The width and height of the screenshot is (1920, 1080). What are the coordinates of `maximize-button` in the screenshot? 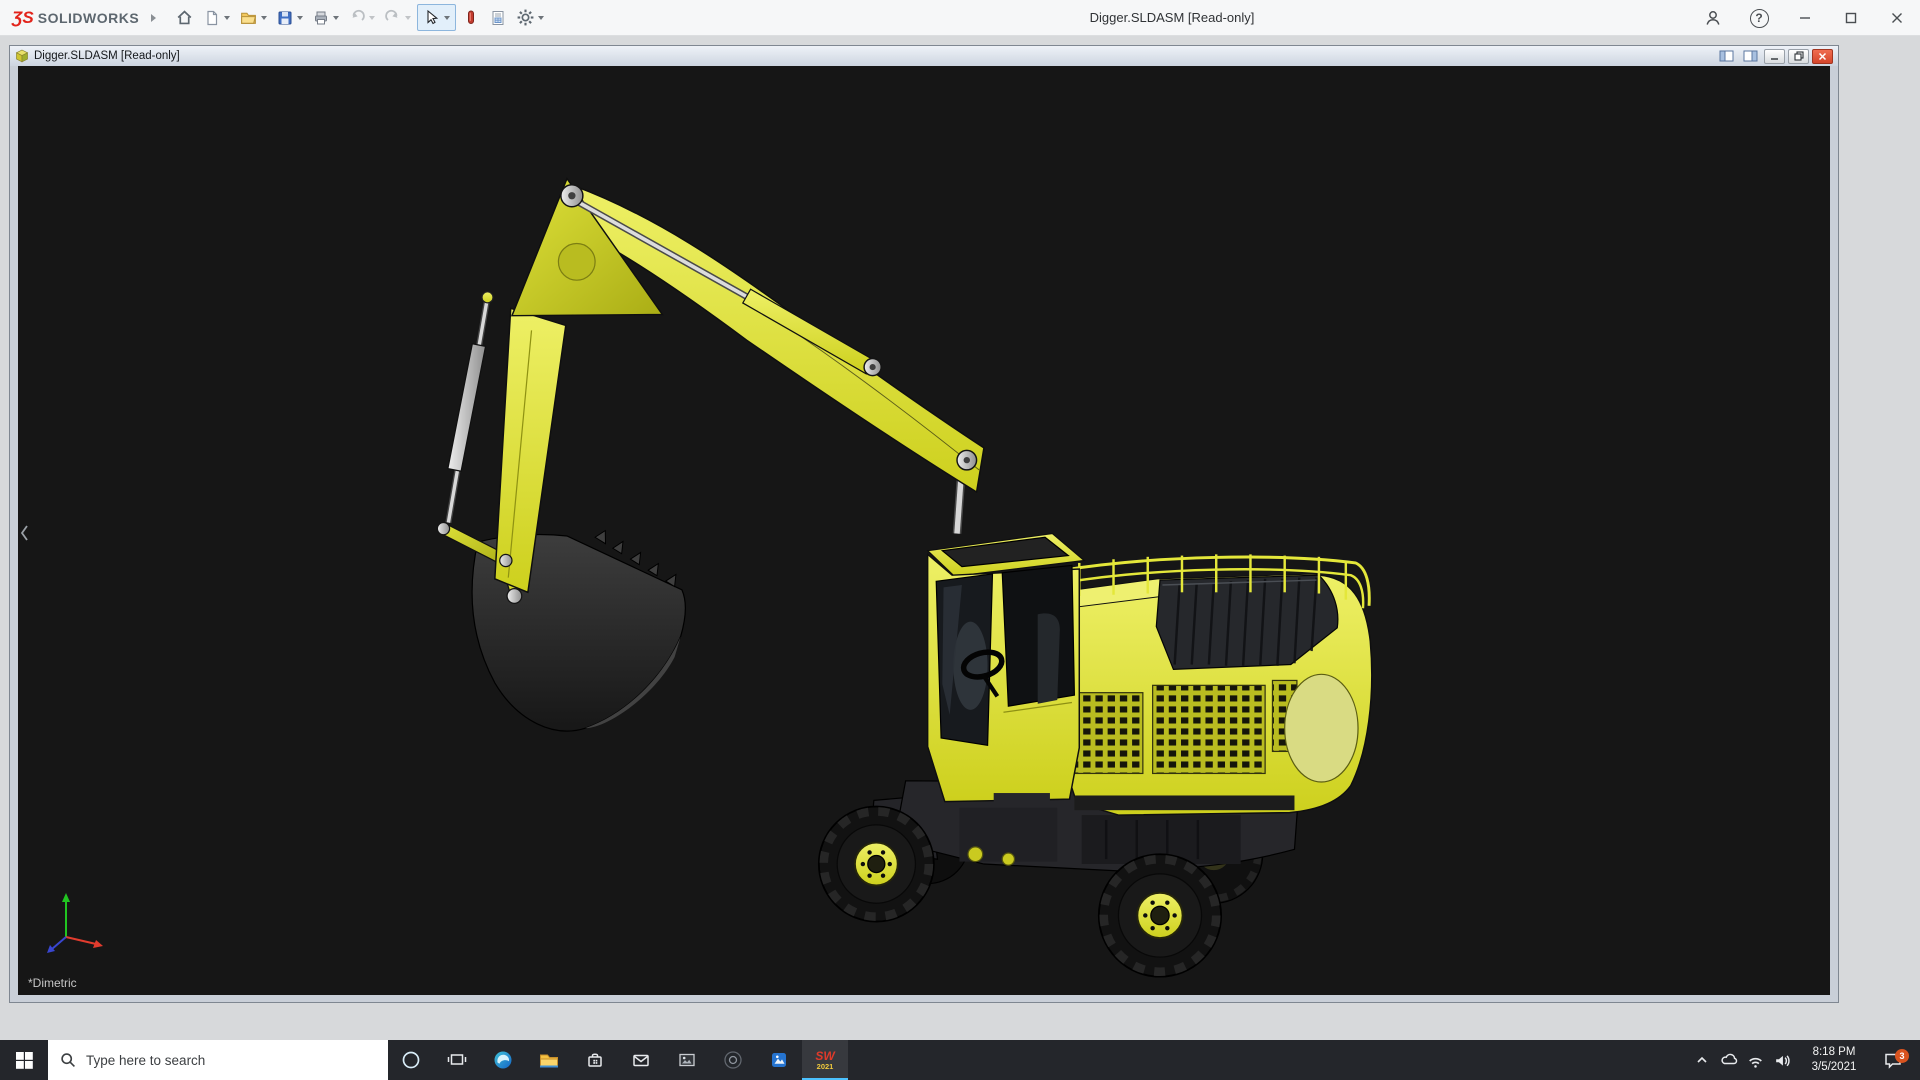 It's located at (1851, 18).